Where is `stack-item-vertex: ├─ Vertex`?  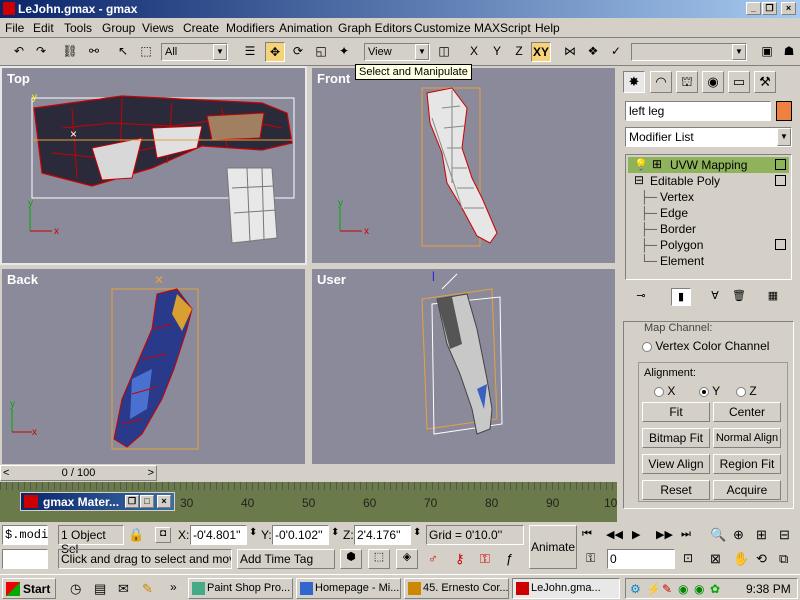
stack-item-vertex: ├─ Vertex is located at coordinates (708, 197).